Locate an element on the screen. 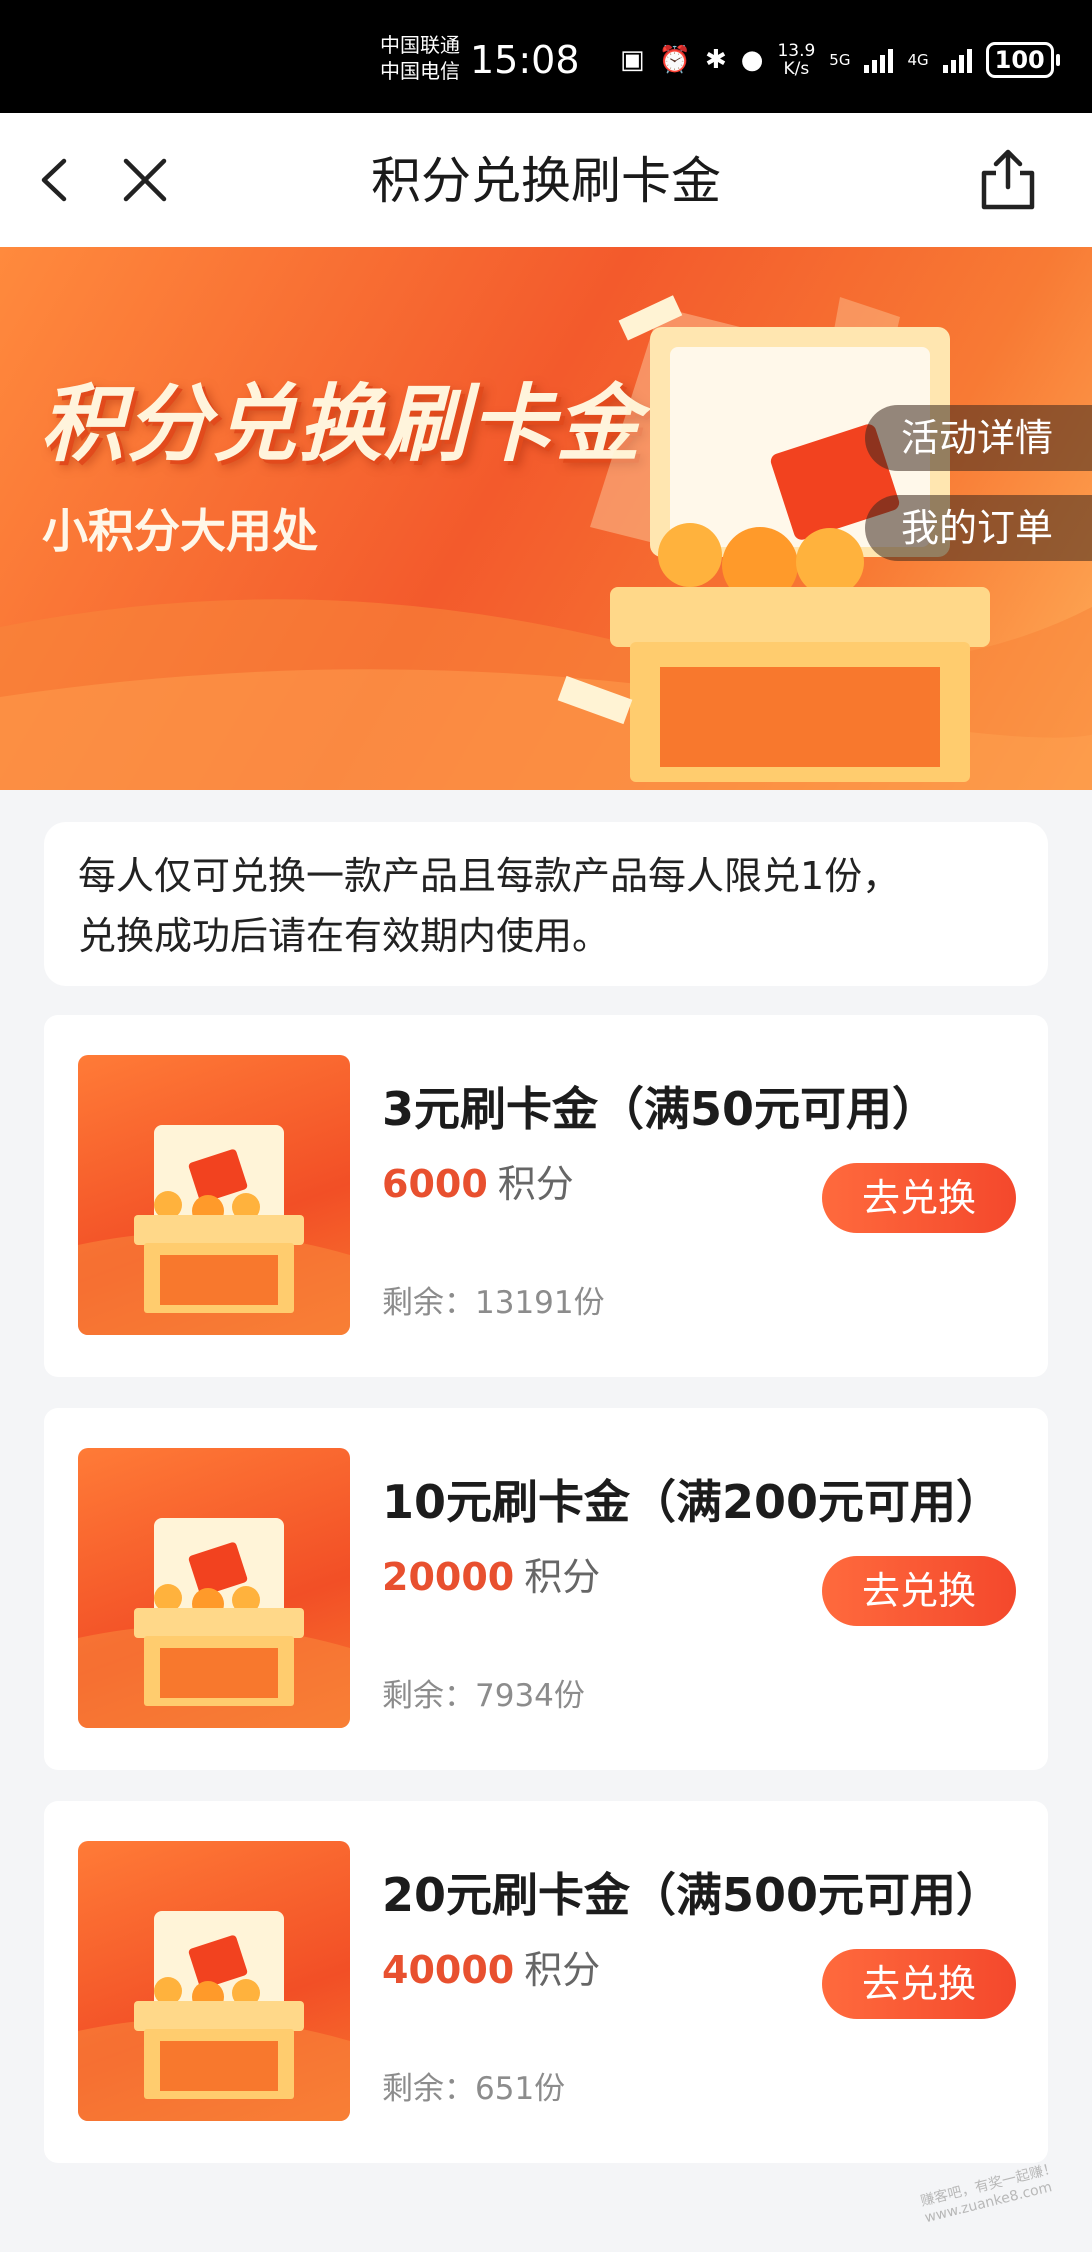  nav-bar: 积分兑换刷卡金 is located at coordinates (546, 180).